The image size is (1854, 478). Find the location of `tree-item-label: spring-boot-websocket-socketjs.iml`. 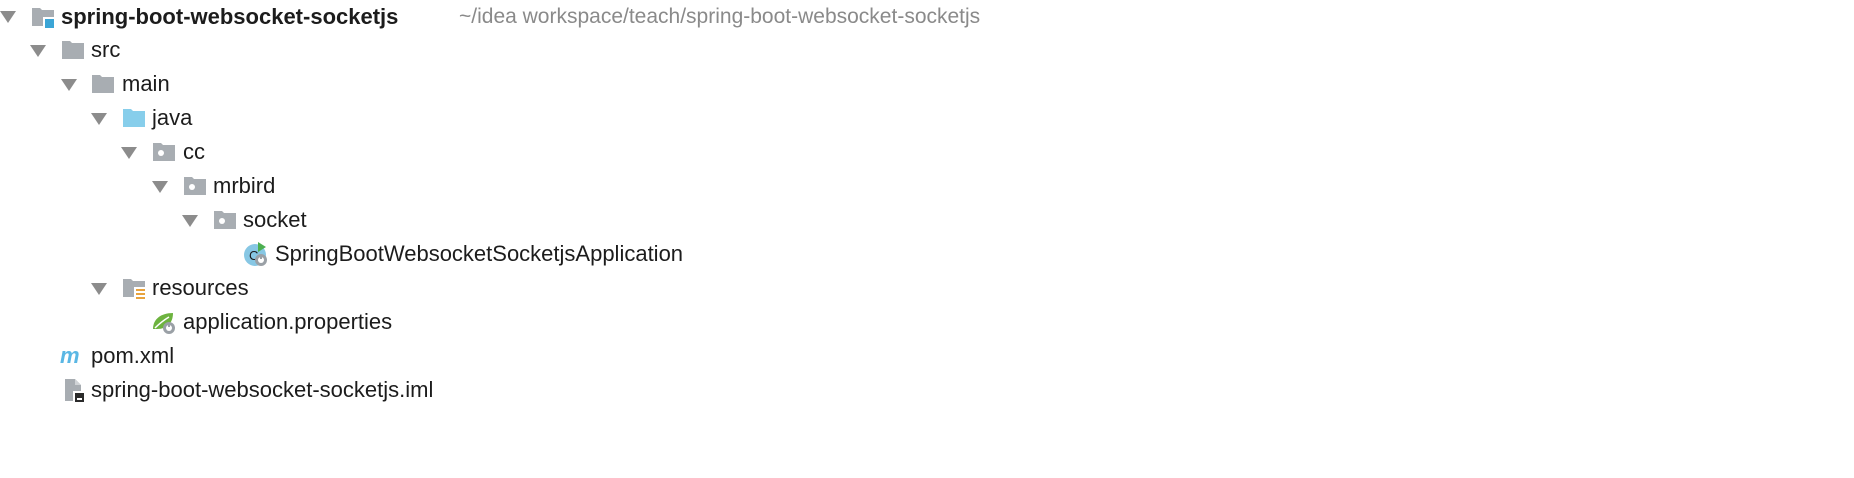

tree-item-label: spring-boot-websocket-socketjs.iml is located at coordinates (262, 389).